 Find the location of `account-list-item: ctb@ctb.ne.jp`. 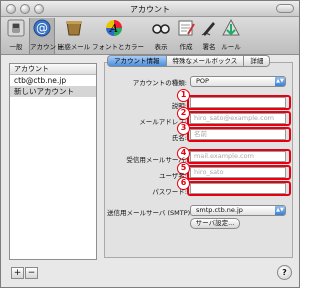

account-list-item: ctb@ctb.ne.jp is located at coordinates (53, 80).